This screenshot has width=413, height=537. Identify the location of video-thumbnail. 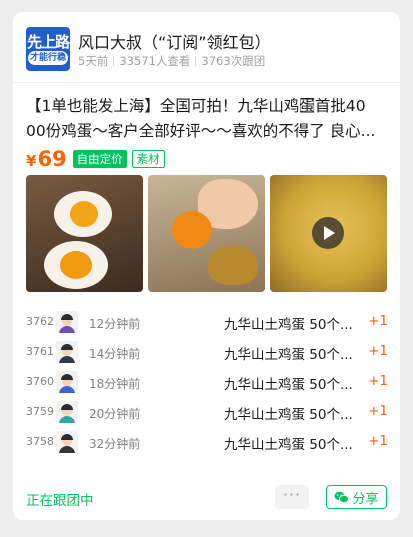
(328, 233).